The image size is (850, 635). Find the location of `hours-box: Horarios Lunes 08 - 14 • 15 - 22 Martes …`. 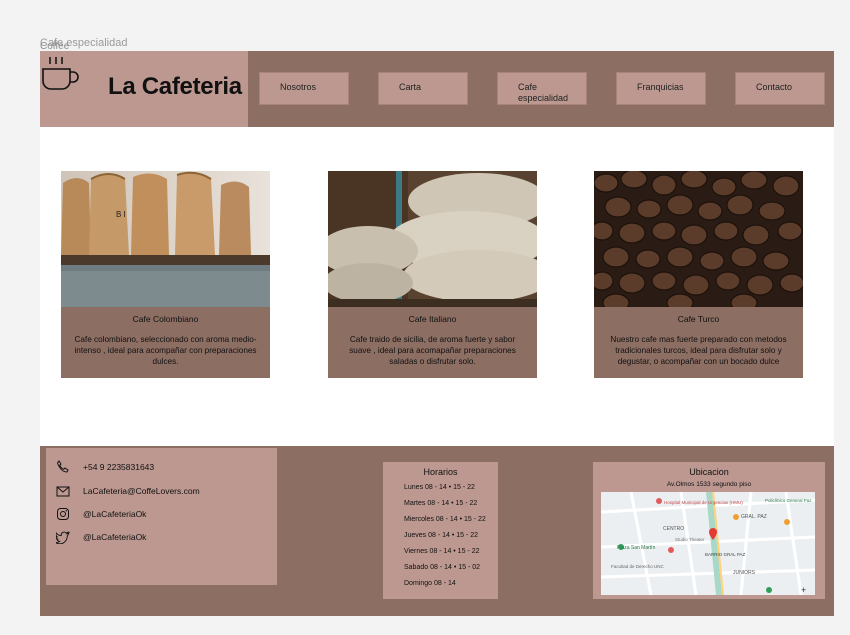

hours-box: Horarios Lunes 08 - 14 • 15 - 22 Martes … is located at coordinates (440, 530).